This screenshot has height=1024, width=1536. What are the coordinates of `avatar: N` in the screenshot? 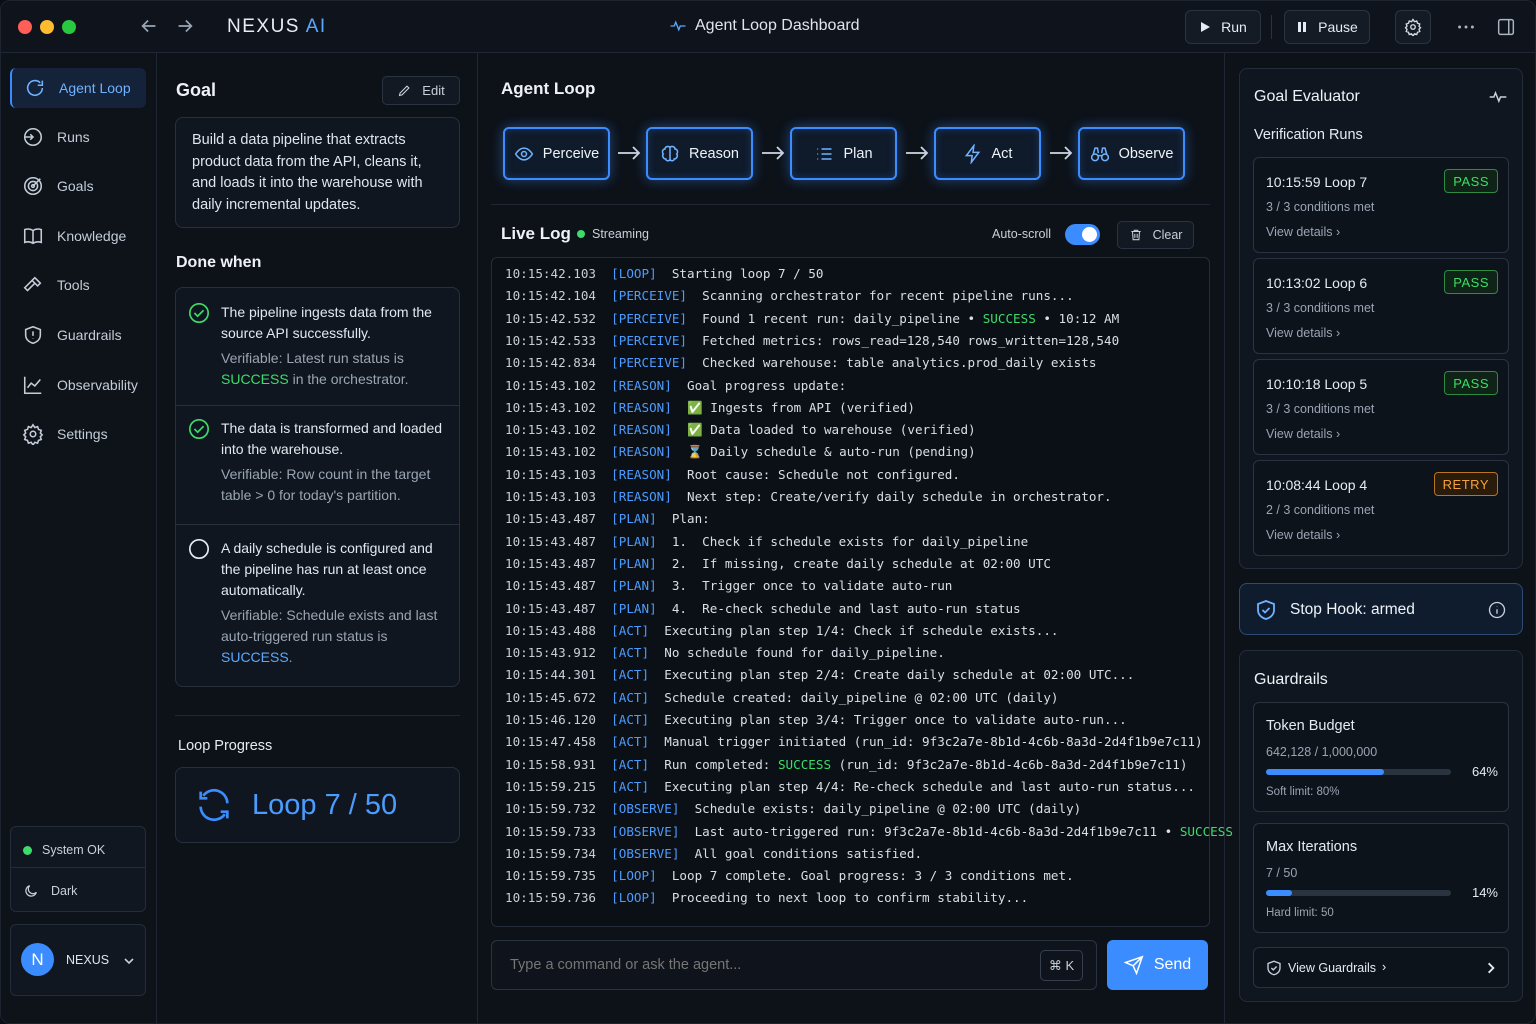 It's located at (37, 959).